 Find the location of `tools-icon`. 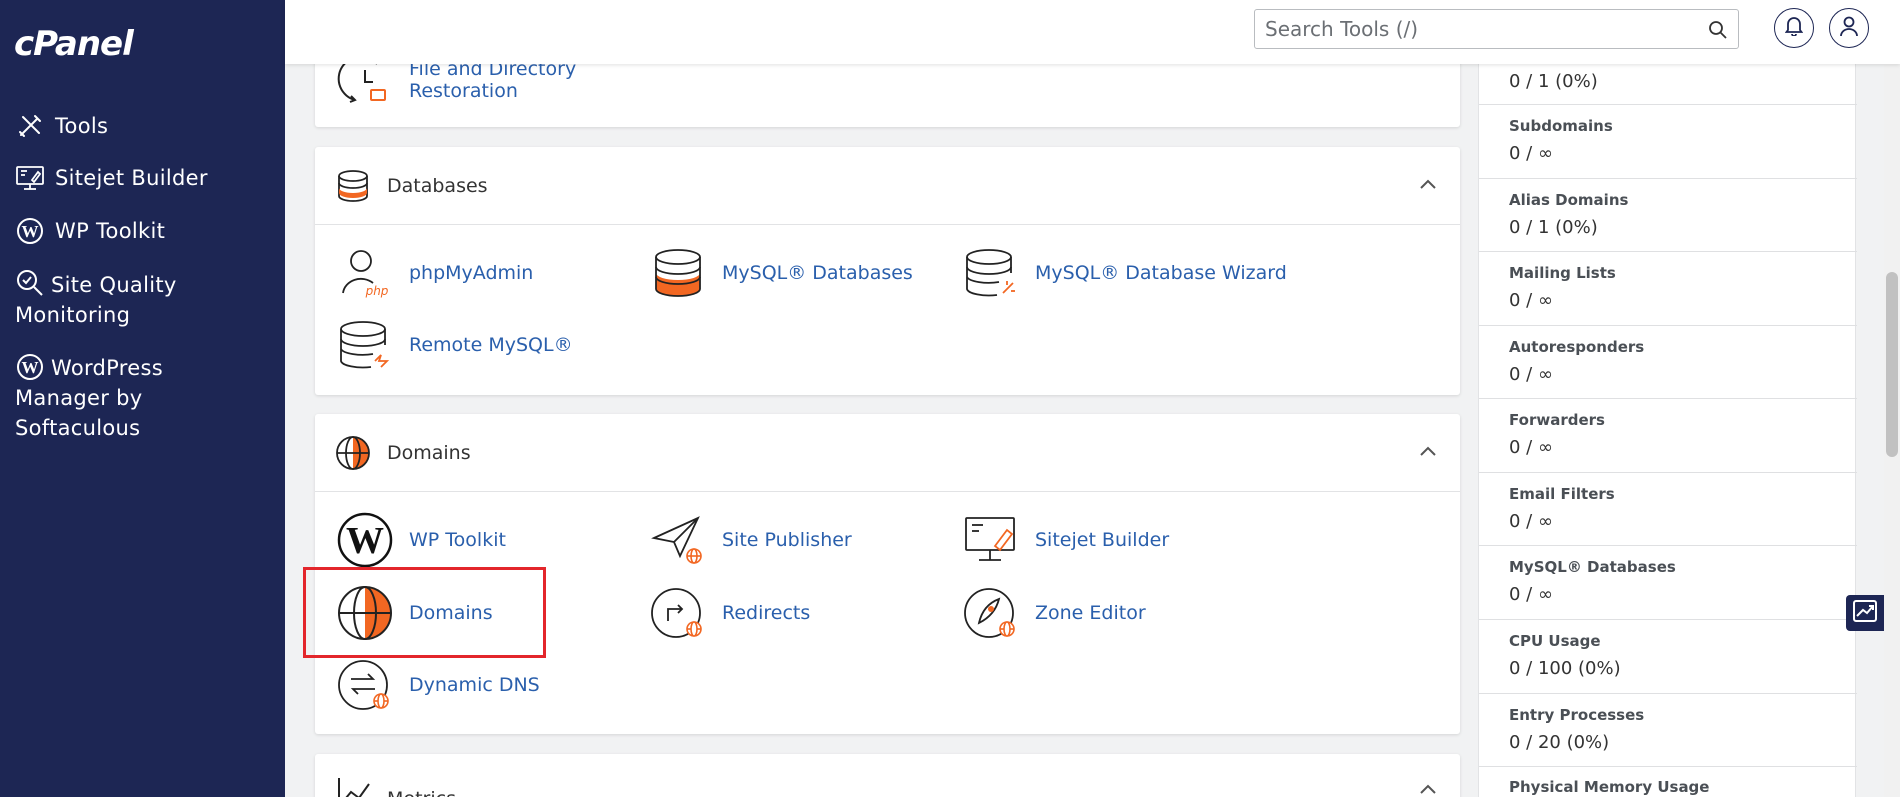

tools-icon is located at coordinates (30, 126).